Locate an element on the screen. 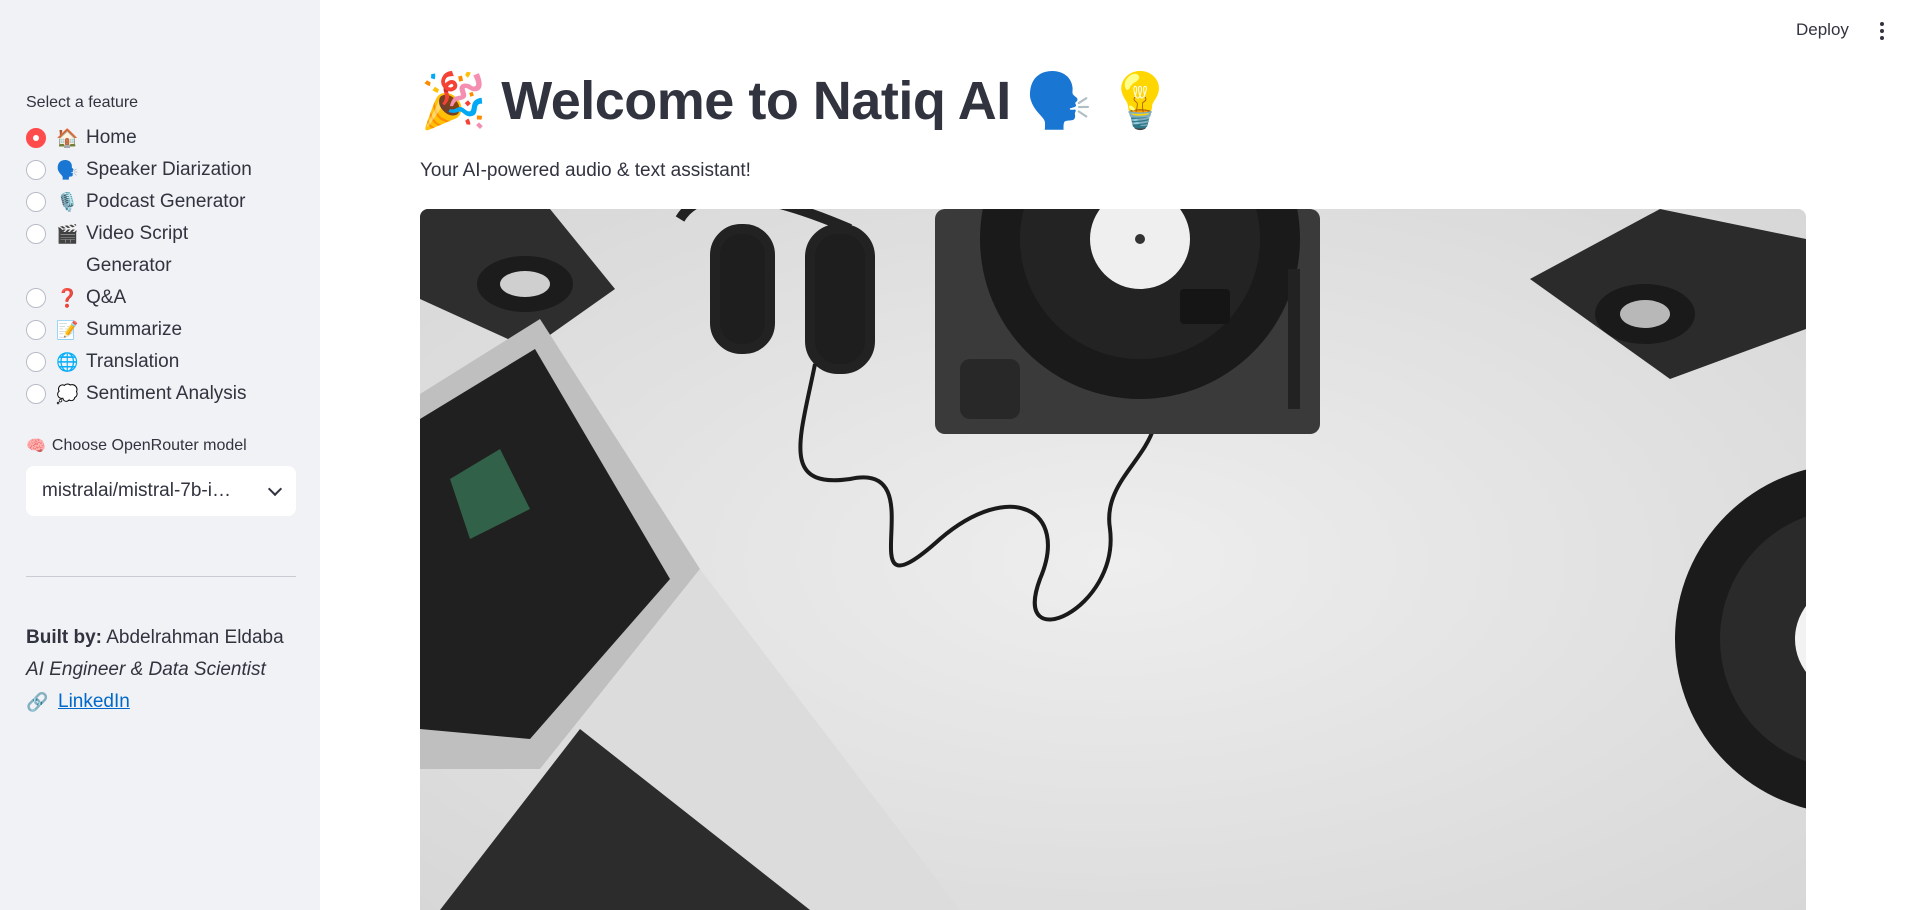  deploy-button: Deploy is located at coordinates (1822, 30).